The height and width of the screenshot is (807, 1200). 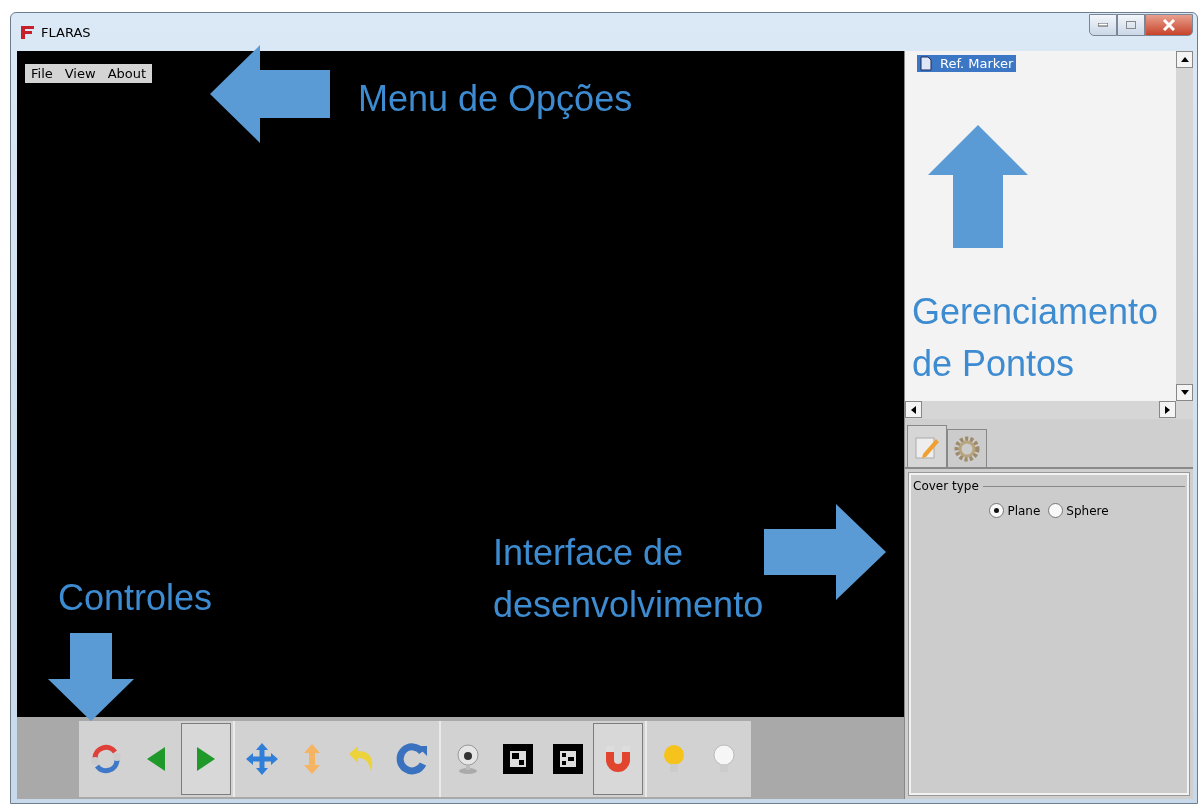 I want to click on annotation-label: Gerenciamento de Pontos, so click(x=1036, y=338).